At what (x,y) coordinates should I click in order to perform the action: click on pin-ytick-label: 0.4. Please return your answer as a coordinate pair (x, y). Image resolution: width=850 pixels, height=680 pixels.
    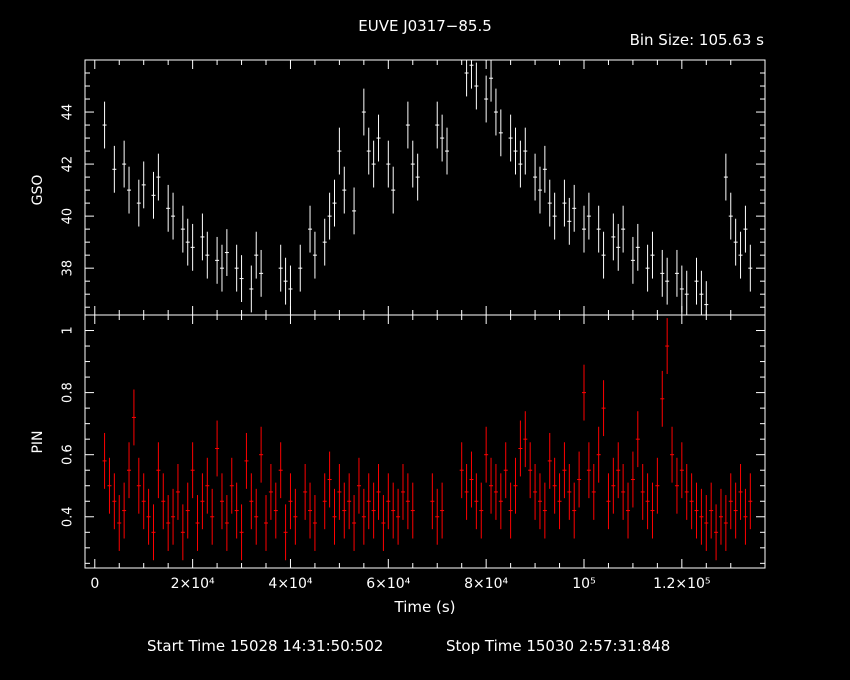
    Looking at the image, I should click on (68, 516).